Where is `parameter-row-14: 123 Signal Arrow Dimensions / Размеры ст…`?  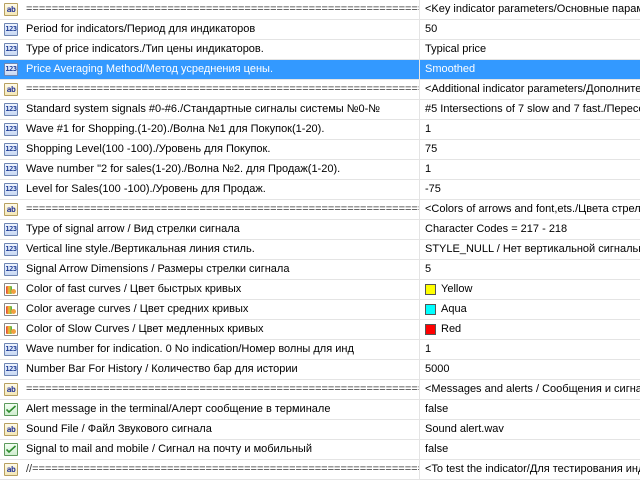
parameter-row-14: 123 Signal Arrow Dimensions / Размеры ст… is located at coordinates (320, 270).